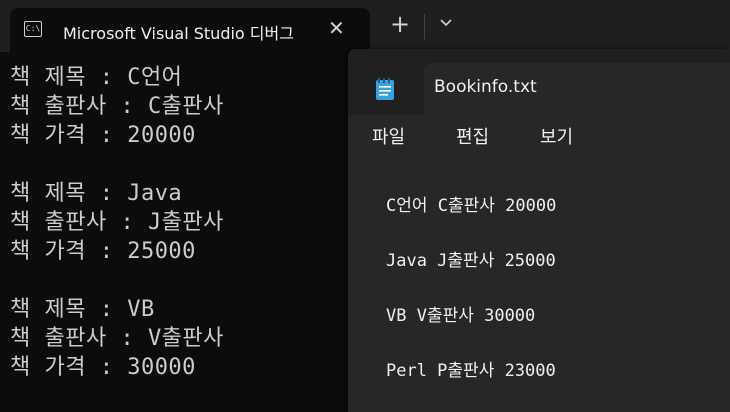 This screenshot has height=412, width=730. What do you see at coordinates (539, 135) in the screenshot?
I see `notepad-menubar: 파일 편집 보기` at bounding box center [539, 135].